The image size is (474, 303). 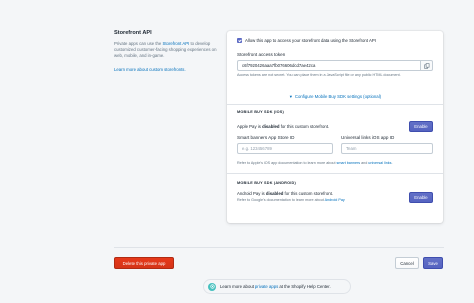 I want to click on token-label: Storefront access token, so click(x=261, y=54).